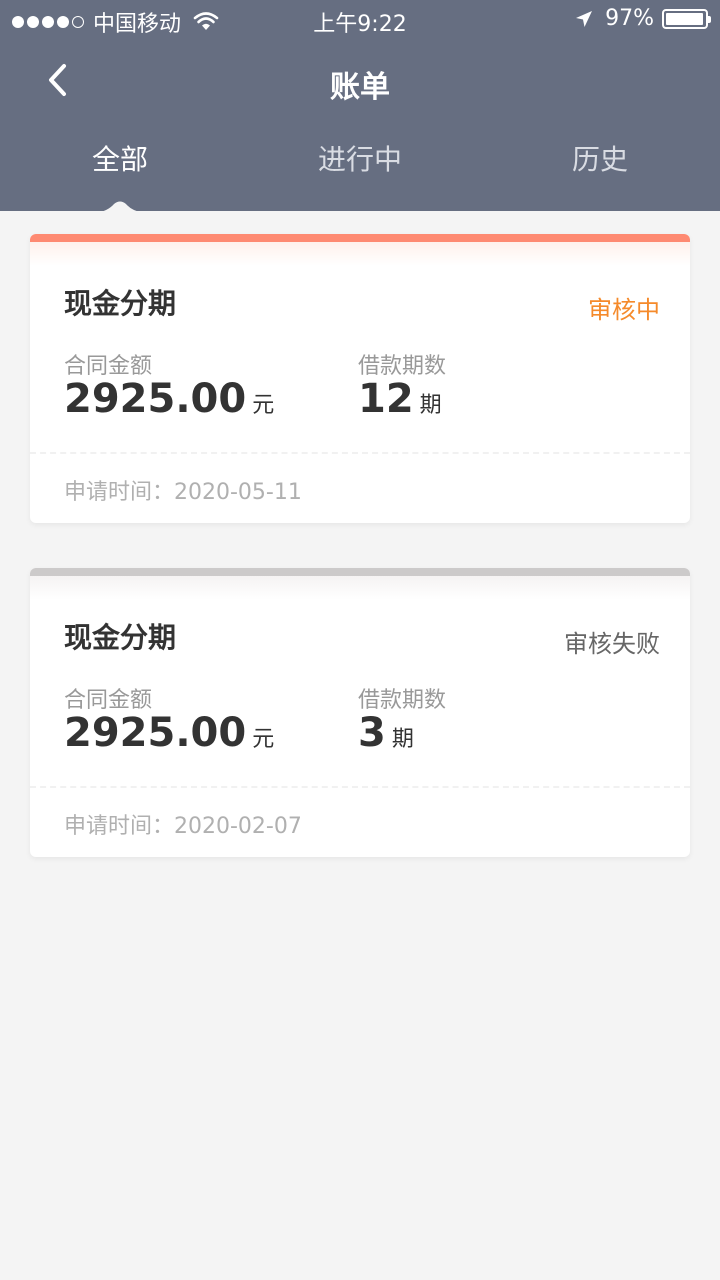 Image resolution: width=720 pixels, height=1280 pixels. Describe the element at coordinates (584, 18) in the screenshot. I see `location-arrow-icon` at that location.